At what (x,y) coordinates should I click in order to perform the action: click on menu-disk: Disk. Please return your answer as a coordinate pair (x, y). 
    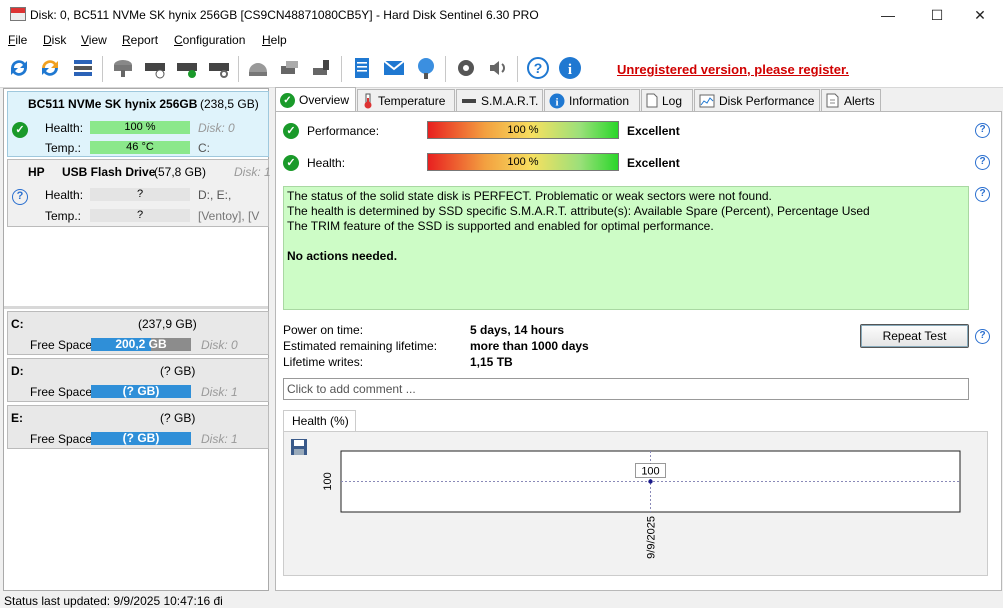
    Looking at the image, I should click on (54, 40).